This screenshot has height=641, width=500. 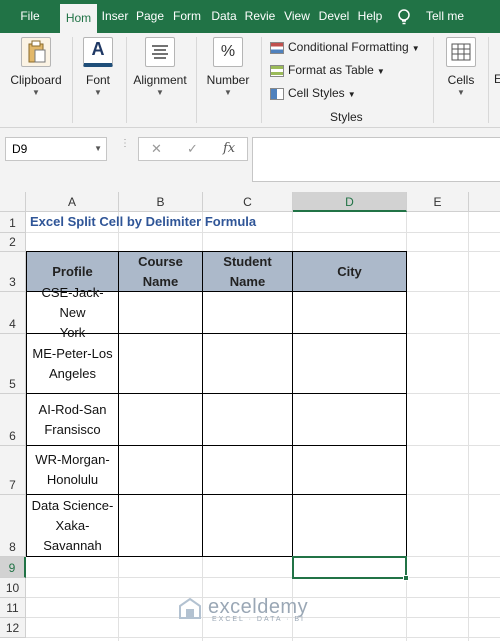 I want to click on tab-data: Data, so click(x=224, y=16).